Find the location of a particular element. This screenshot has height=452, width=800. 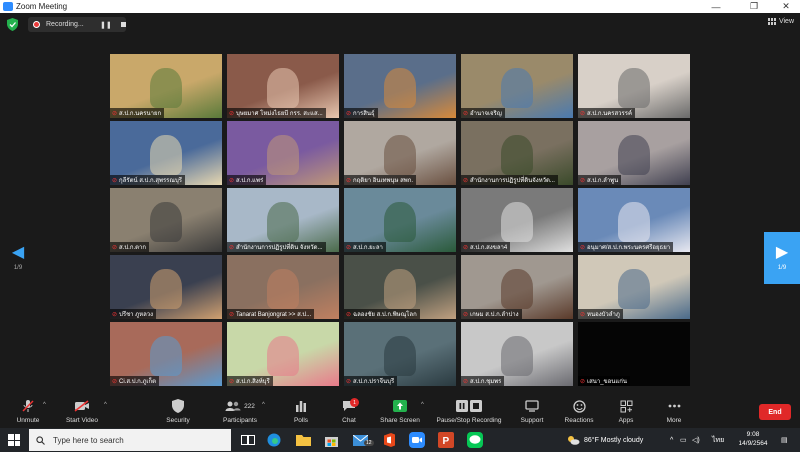

view-button: View is located at coordinates (780, 21).